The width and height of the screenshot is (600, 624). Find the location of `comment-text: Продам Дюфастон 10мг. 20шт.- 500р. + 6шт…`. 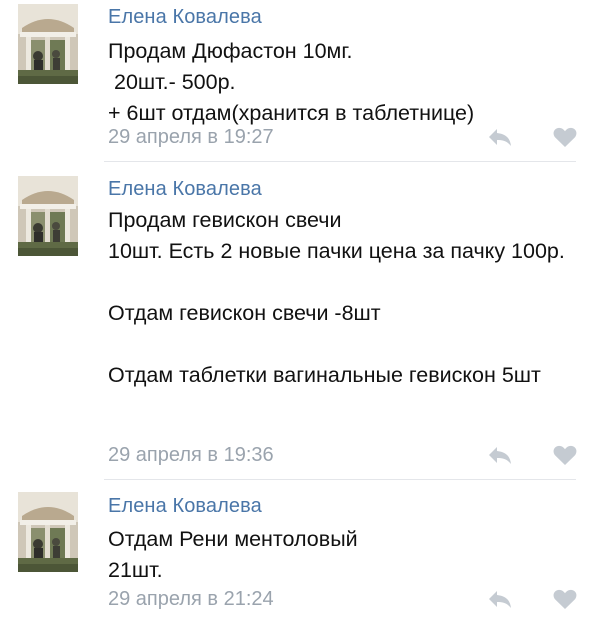

comment-text: Продам Дюфастон 10мг. 20шт.- 500р. + 6шт… is located at coordinates (291, 82).